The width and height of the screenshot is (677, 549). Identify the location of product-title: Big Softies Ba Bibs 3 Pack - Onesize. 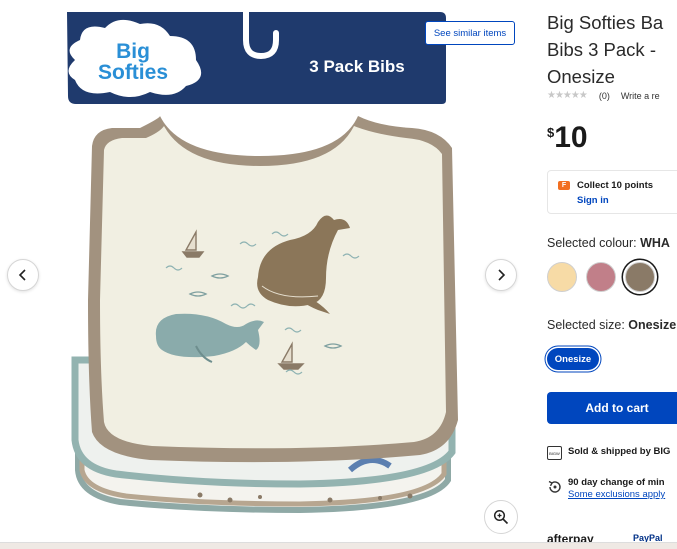
(612, 49).